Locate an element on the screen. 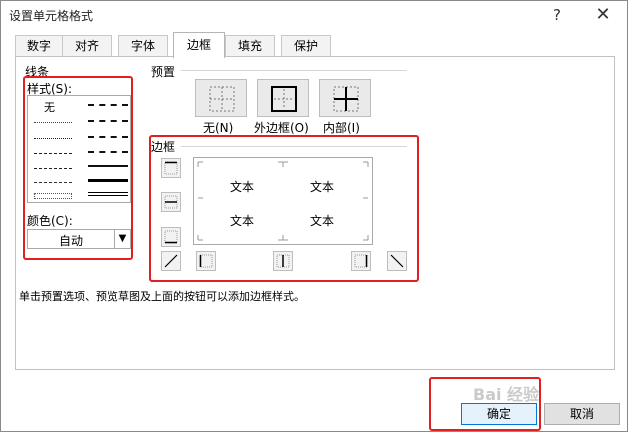 The width and height of the screenshot is (628, 432). chevron-down-icon: ▼ is located at coordinates (122, 239).